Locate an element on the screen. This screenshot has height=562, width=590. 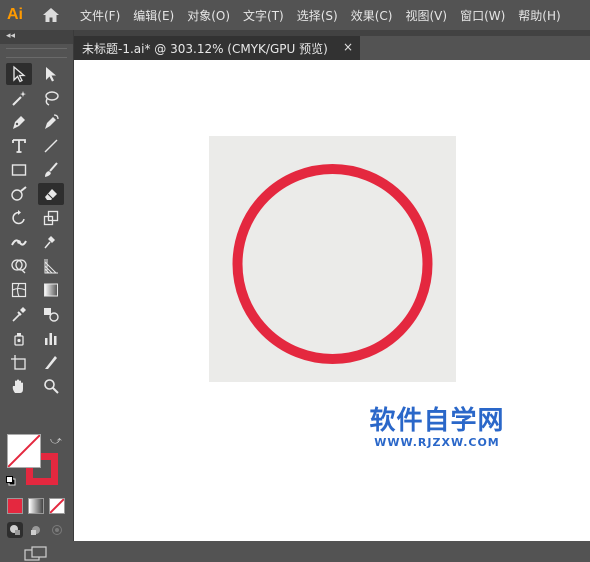
blend-tool-icon is located at coordinates (51, 314).